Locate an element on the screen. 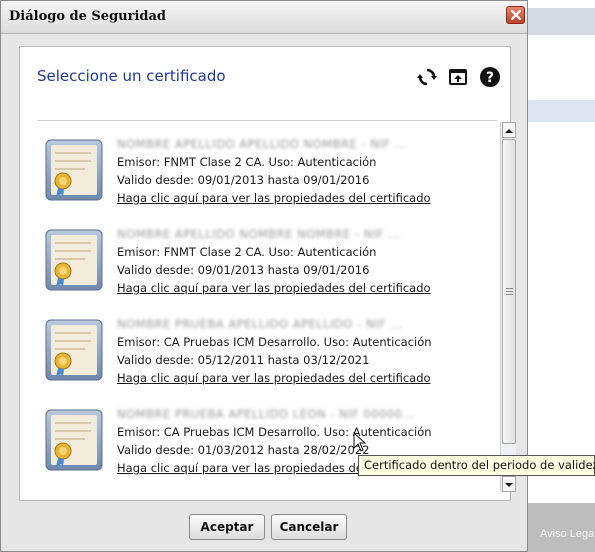 Image resolution: width=595 pixels, height=552 pixels. background-header-band is located at coordinates (557, 21).